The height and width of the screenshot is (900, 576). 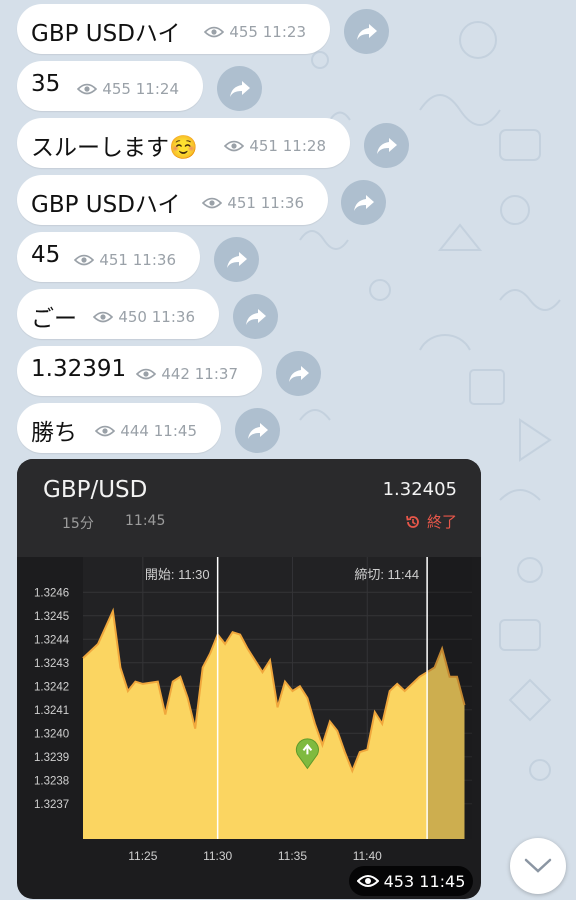 I want to click on message-time: 11:37, so click(x=216, y=374).